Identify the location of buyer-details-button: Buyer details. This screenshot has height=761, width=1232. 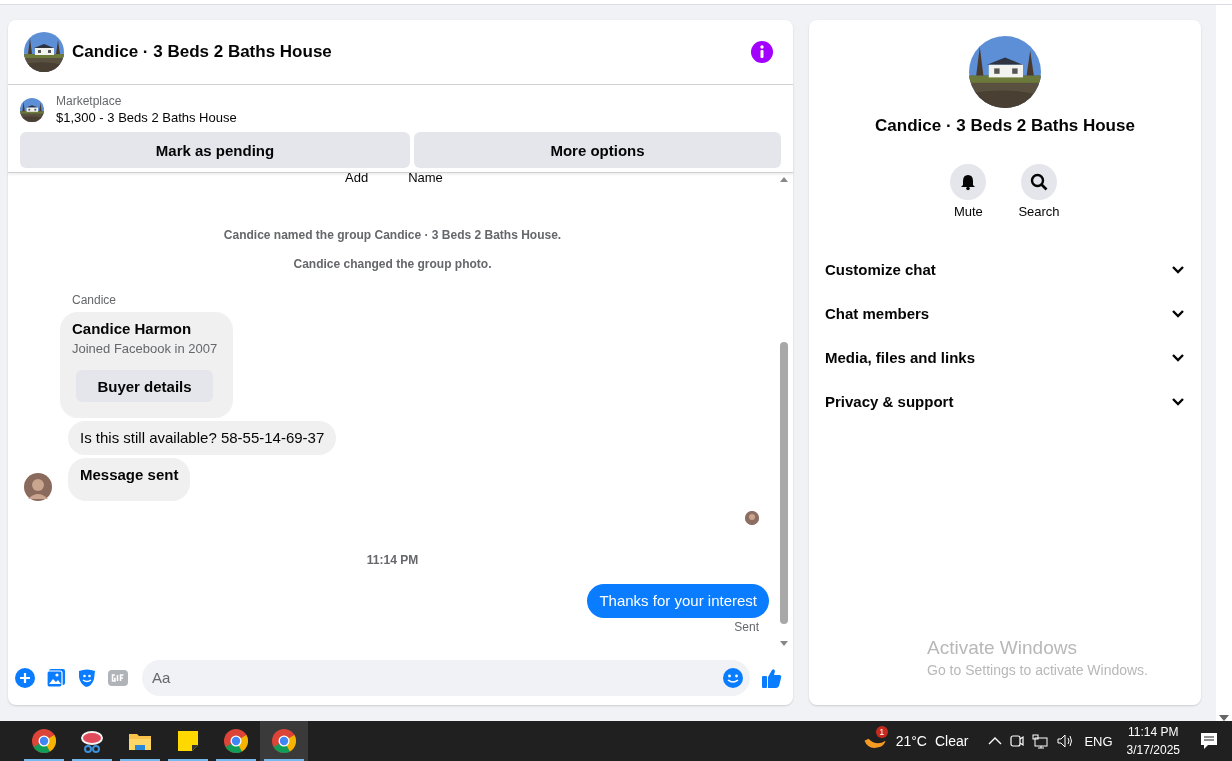
(144, 386).